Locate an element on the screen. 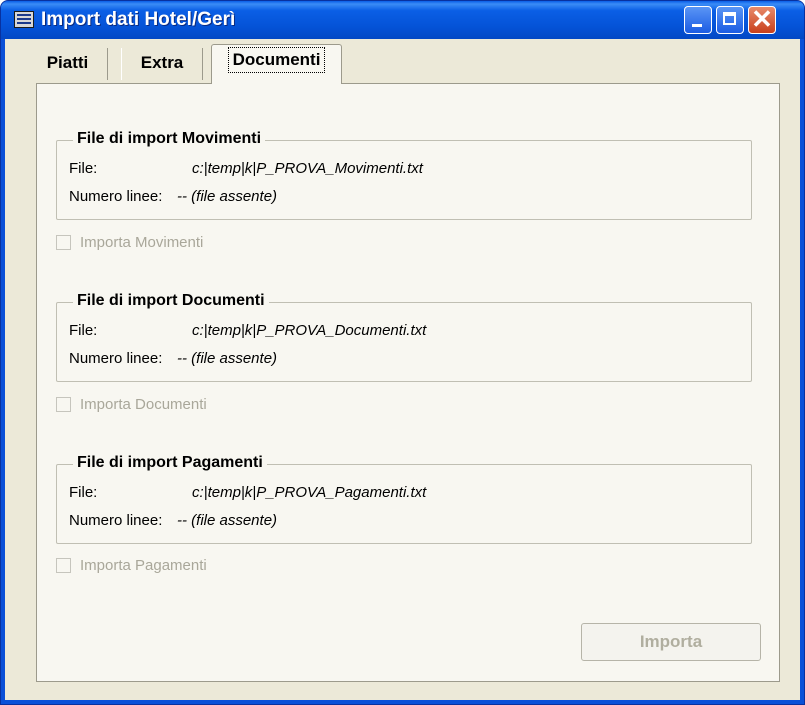  group-title: File di import Movimenti is located at coordinates (169, 139).